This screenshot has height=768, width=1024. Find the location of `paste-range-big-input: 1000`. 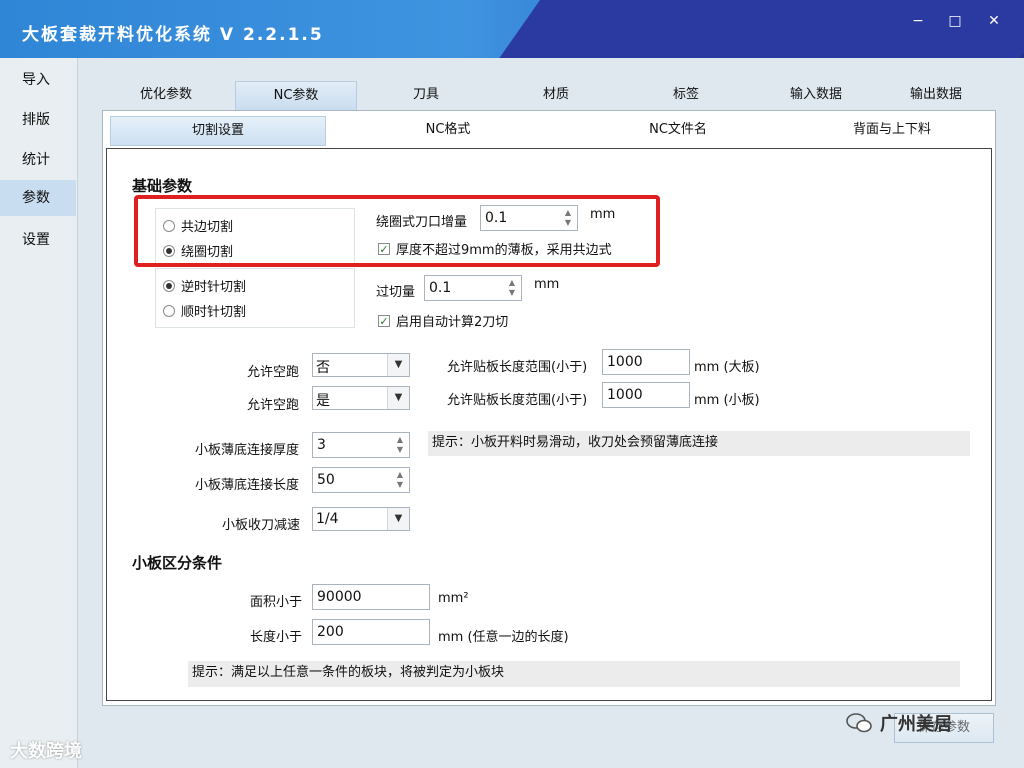

paste-range-big-input: 1000 is located at coordinates (646, 362).